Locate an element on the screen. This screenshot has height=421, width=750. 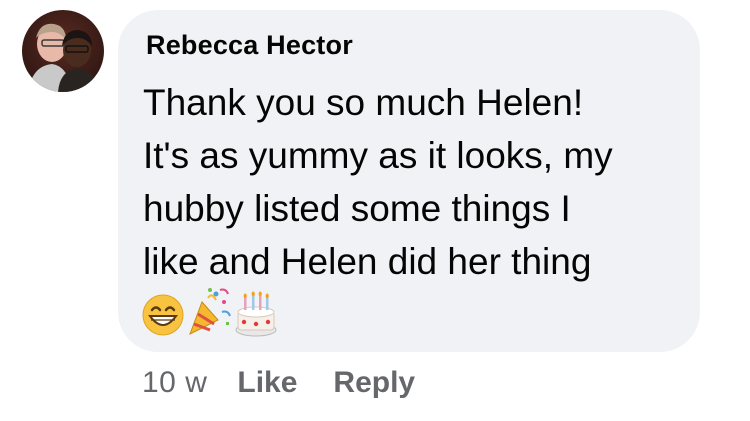
comment-timestamp: 10 w is located at coordinates (174, 383).